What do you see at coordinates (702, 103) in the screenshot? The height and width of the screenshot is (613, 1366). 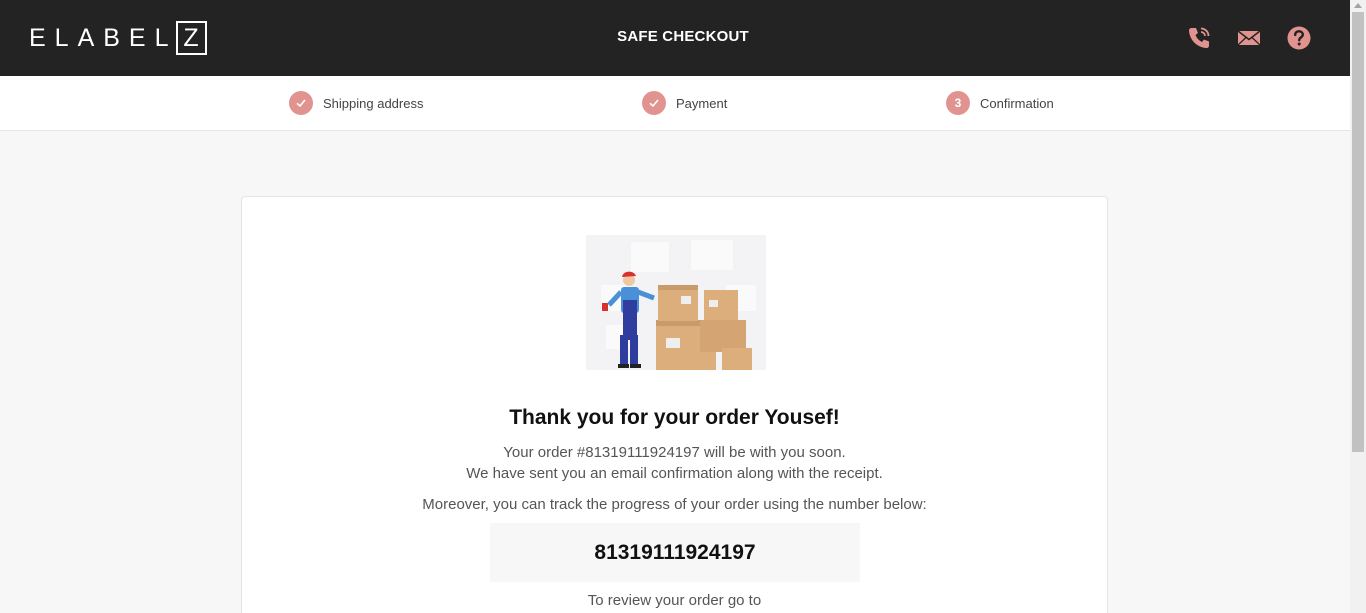 I see `step-label: Payment` at bounding box center [702, 103].